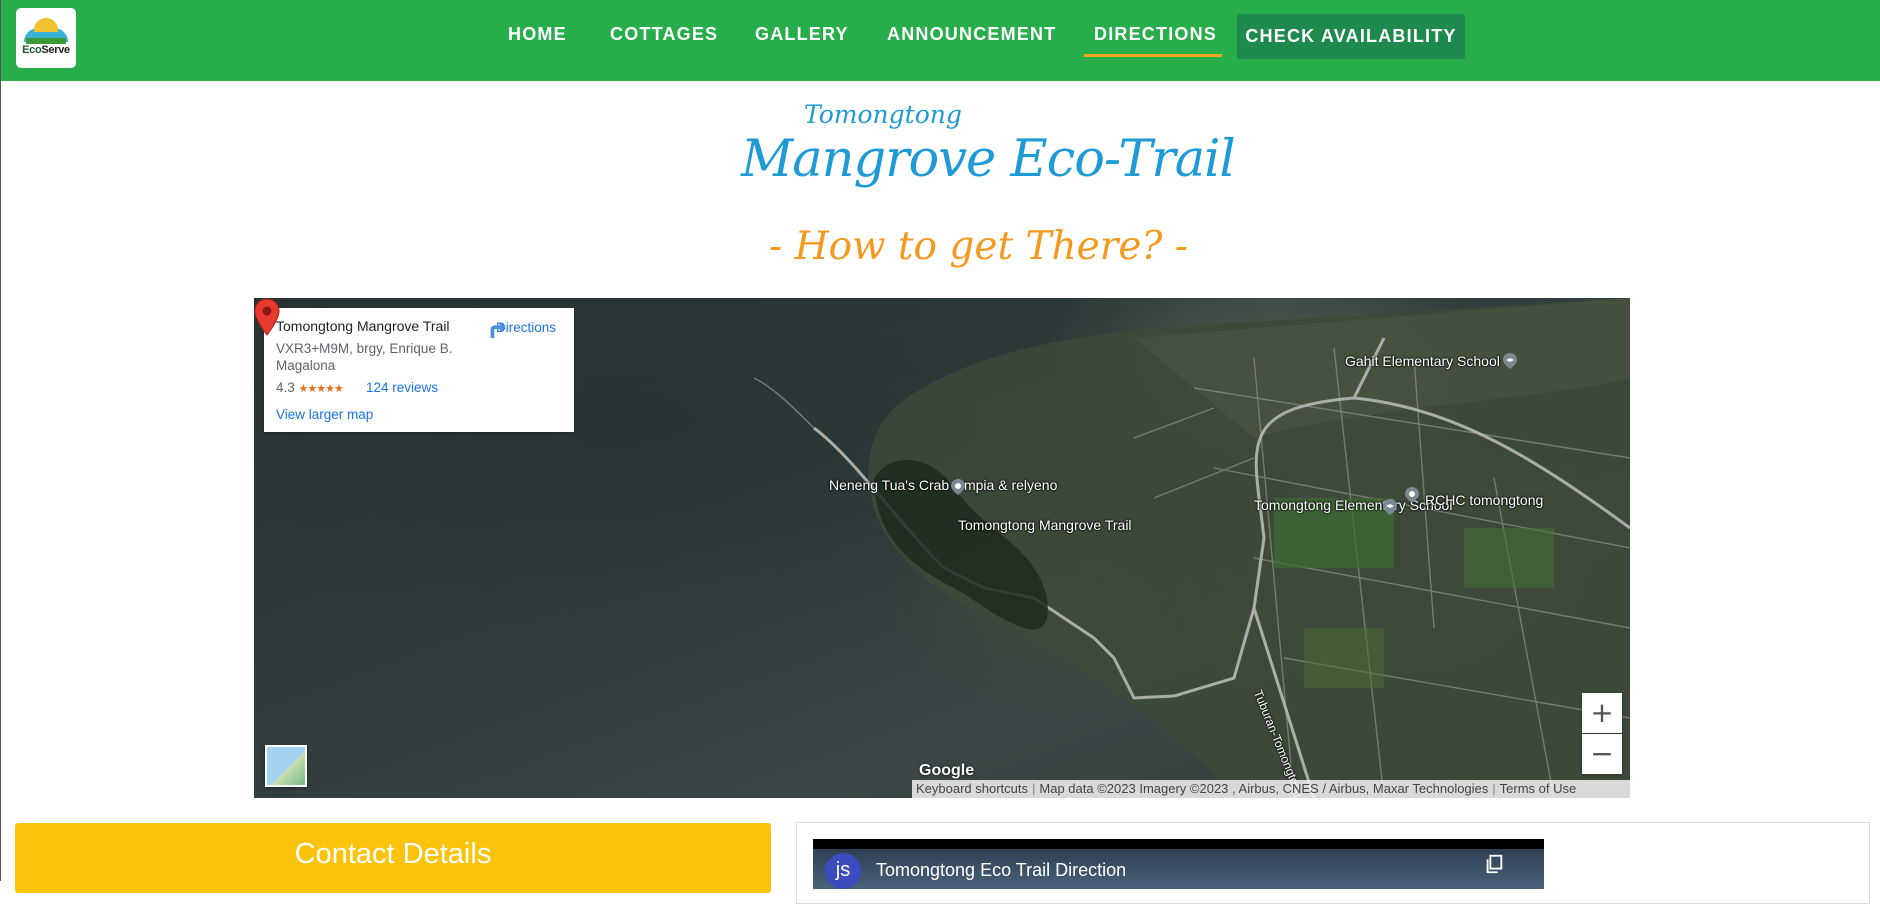  What do you see at coordinates (1412, 495) in the screenshot?
I see `place-marker-icon` at bounding box center [1412, 495].